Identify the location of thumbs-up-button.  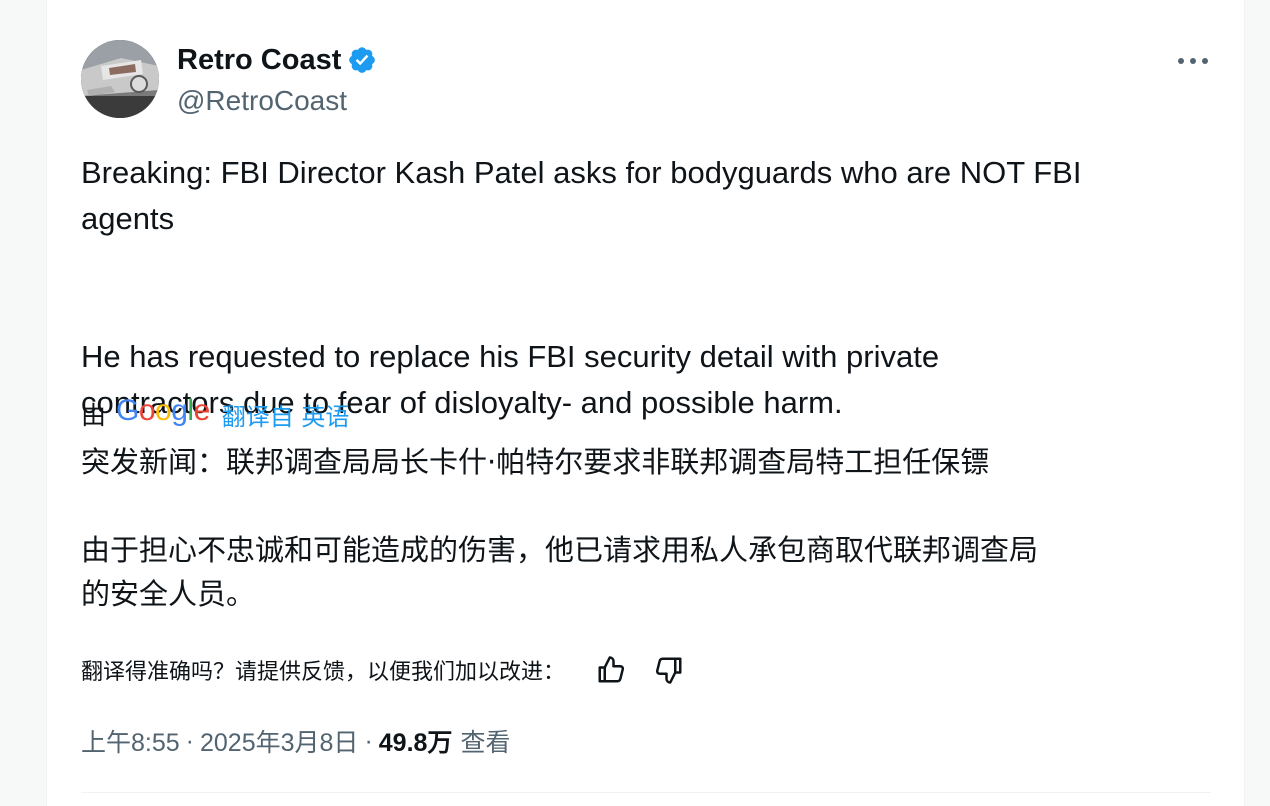
(611, 670).